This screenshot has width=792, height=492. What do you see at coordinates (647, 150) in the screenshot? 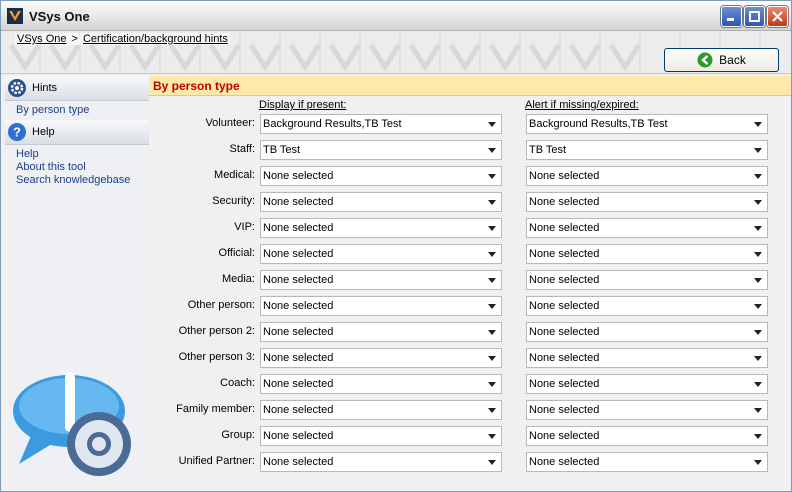
I see `alert-dropdown: TB Test` at bounding box center [647, 150].